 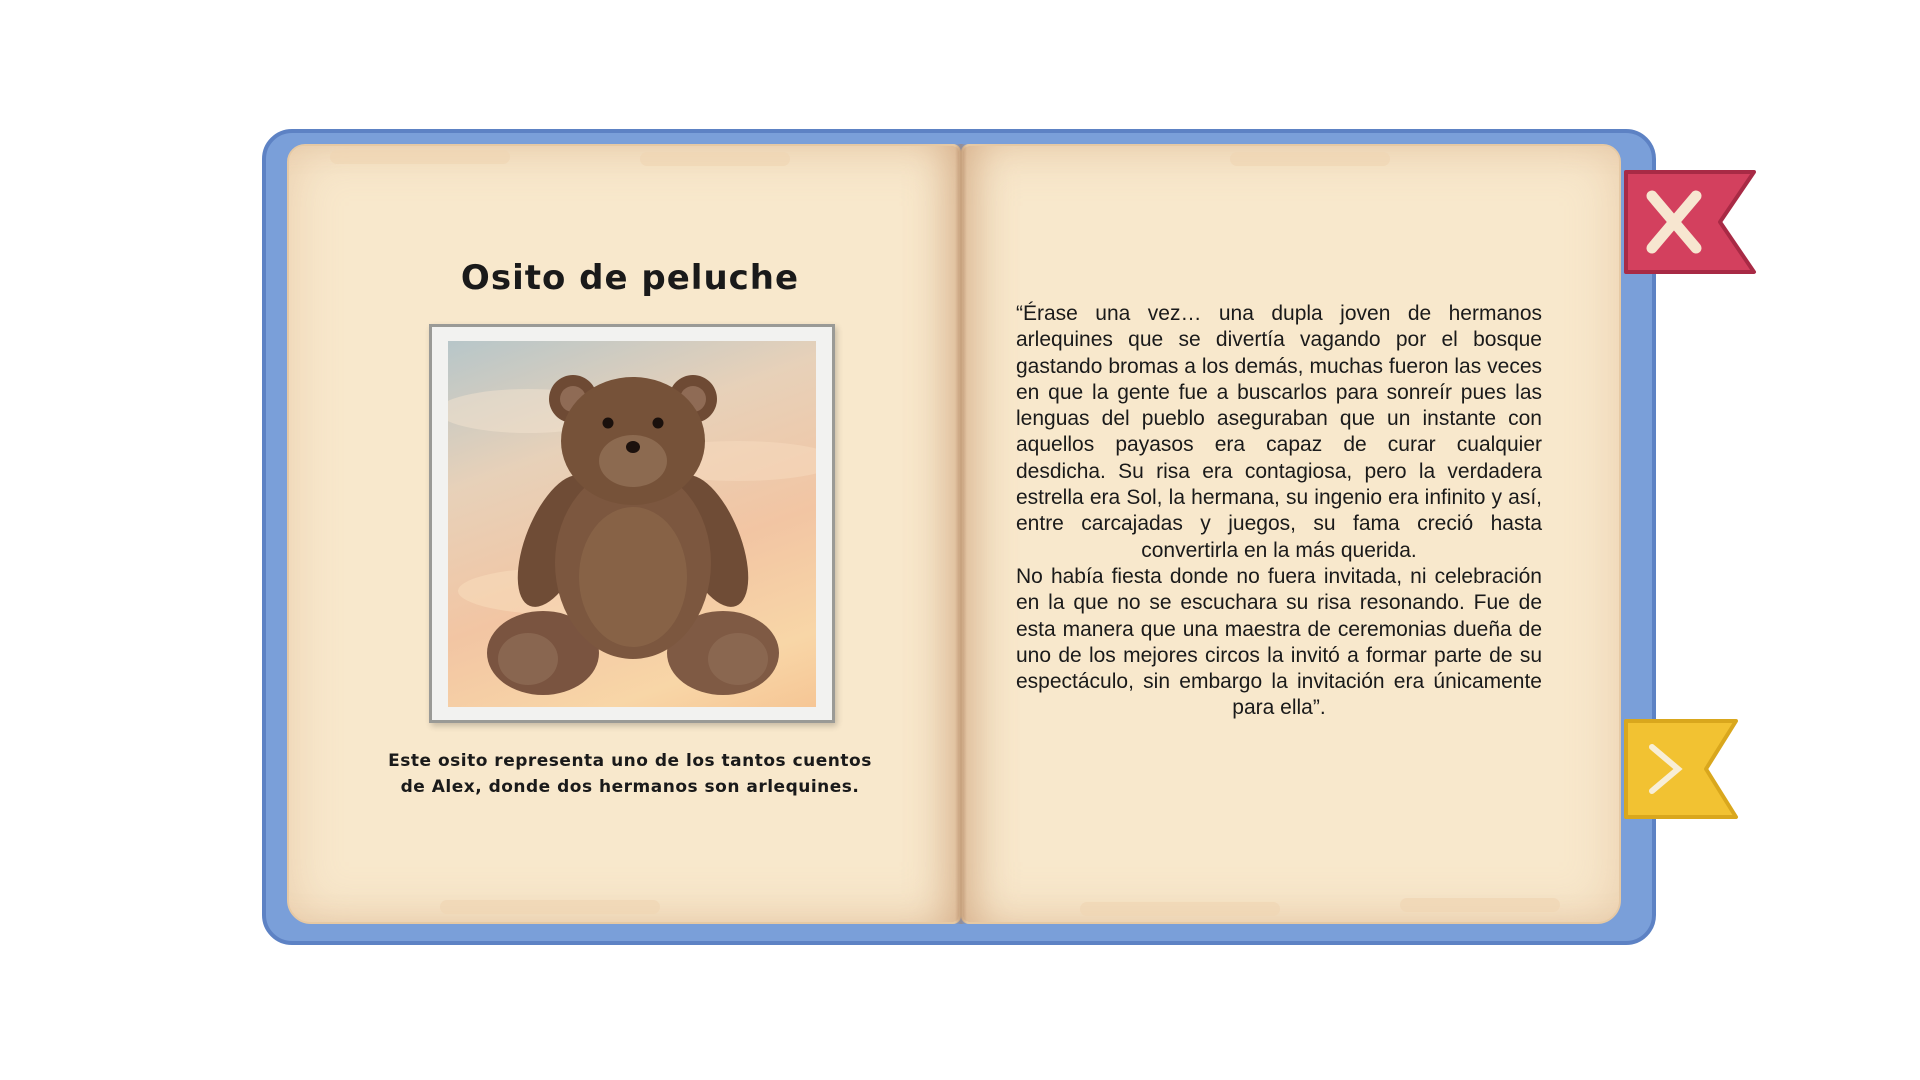 I want to click on close-flag-shape, so click(x=1690, y=222).